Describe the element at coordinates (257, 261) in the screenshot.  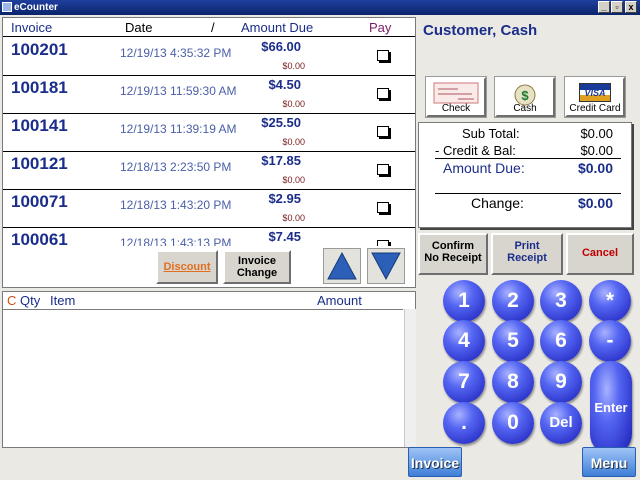
I see `invoice-change-label-line1: Invoice` at that location.